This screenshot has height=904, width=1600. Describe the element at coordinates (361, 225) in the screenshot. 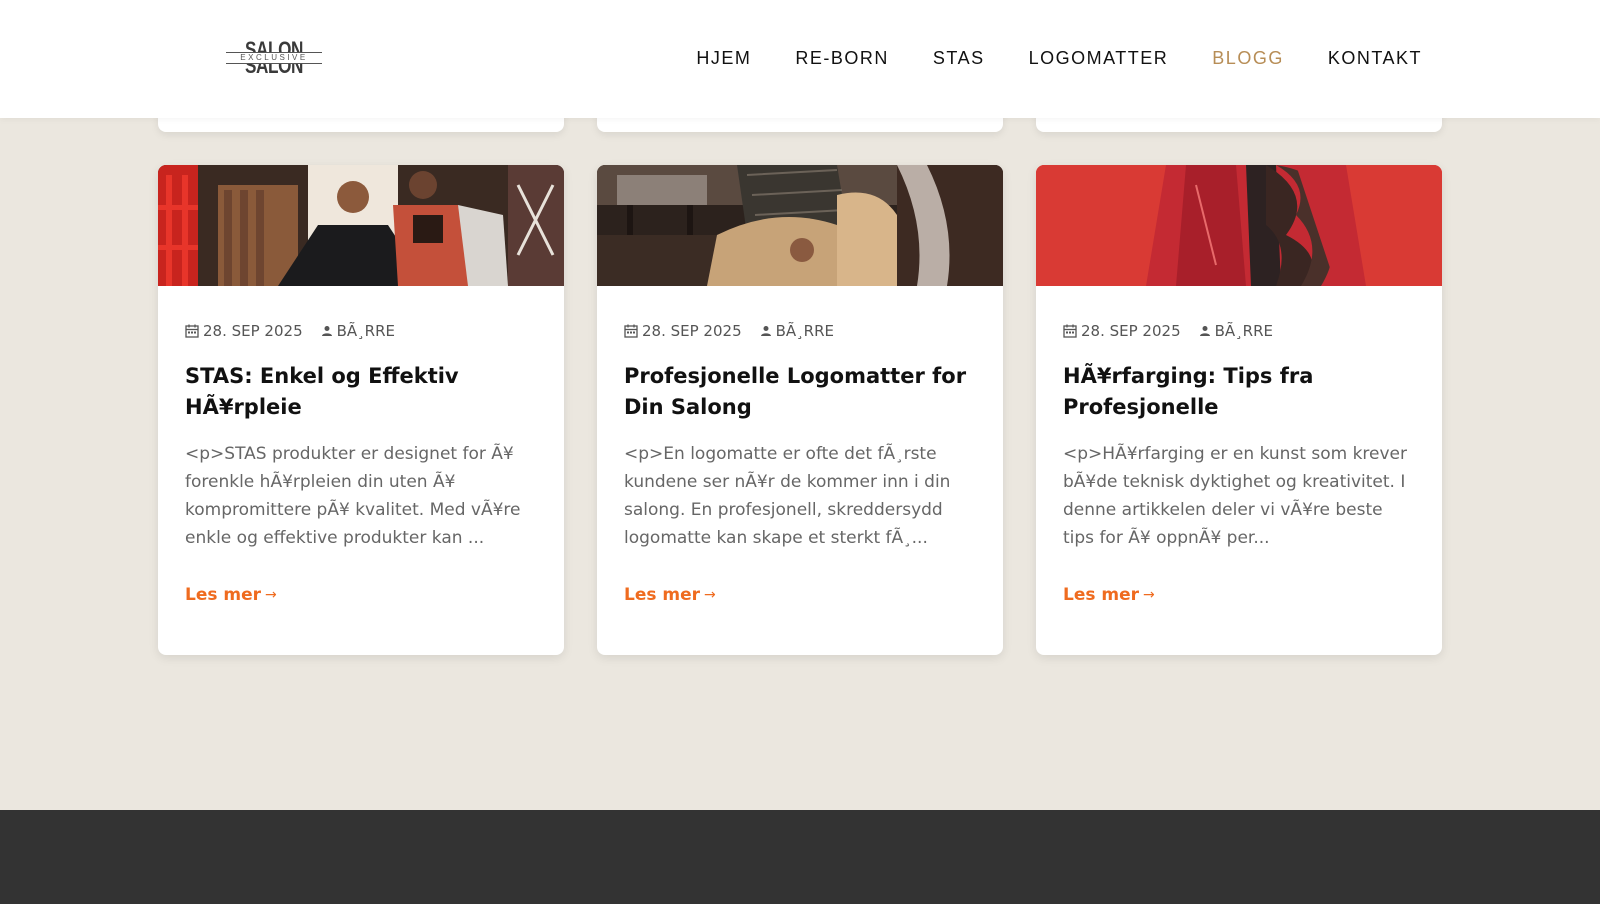

I see `post-image-barbershop` at that location.